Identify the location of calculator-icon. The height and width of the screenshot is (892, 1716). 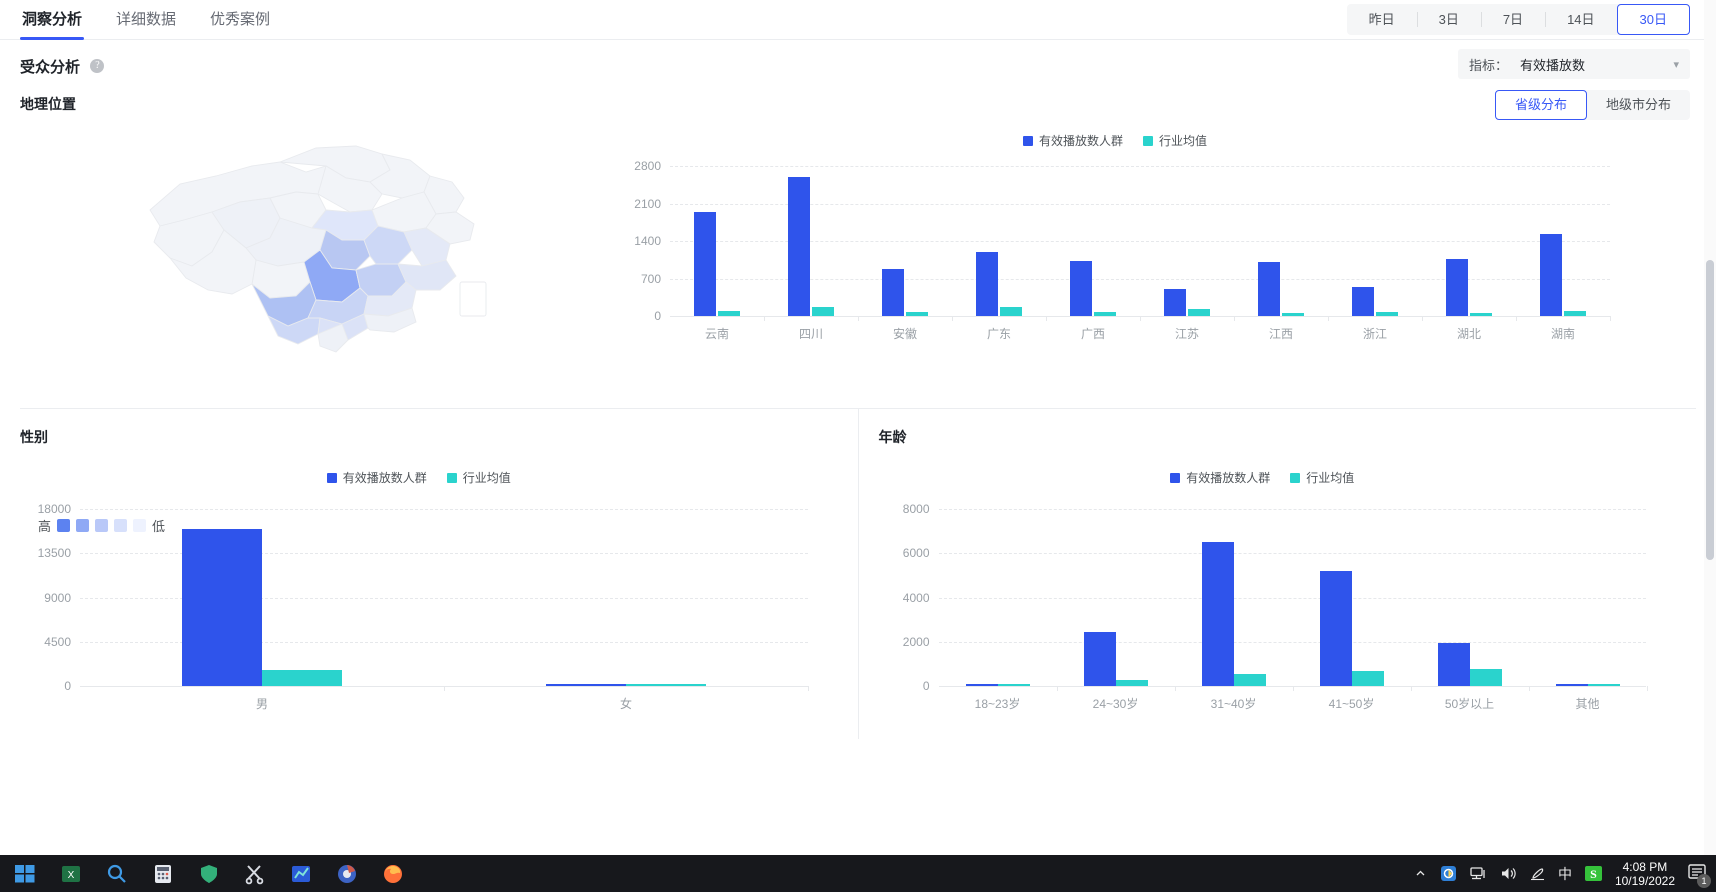
(163, 873).